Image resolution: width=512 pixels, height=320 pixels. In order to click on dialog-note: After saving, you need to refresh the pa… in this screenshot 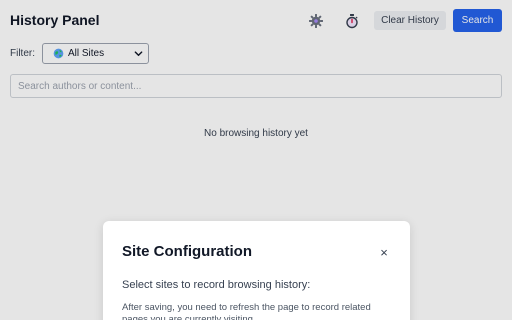, I will do `click(246, 311)`.